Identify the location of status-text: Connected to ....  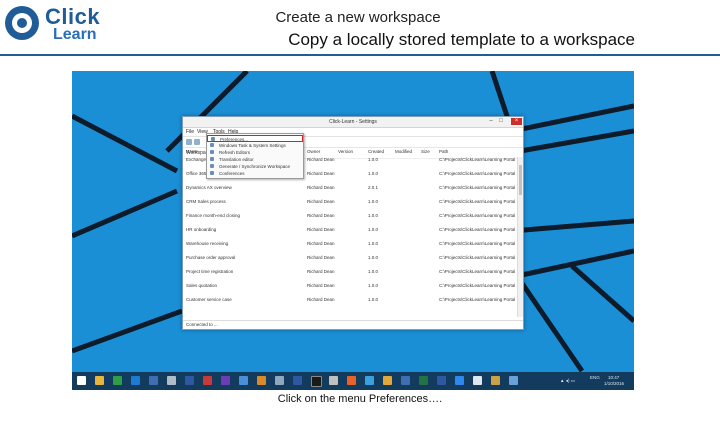
(202, 324).